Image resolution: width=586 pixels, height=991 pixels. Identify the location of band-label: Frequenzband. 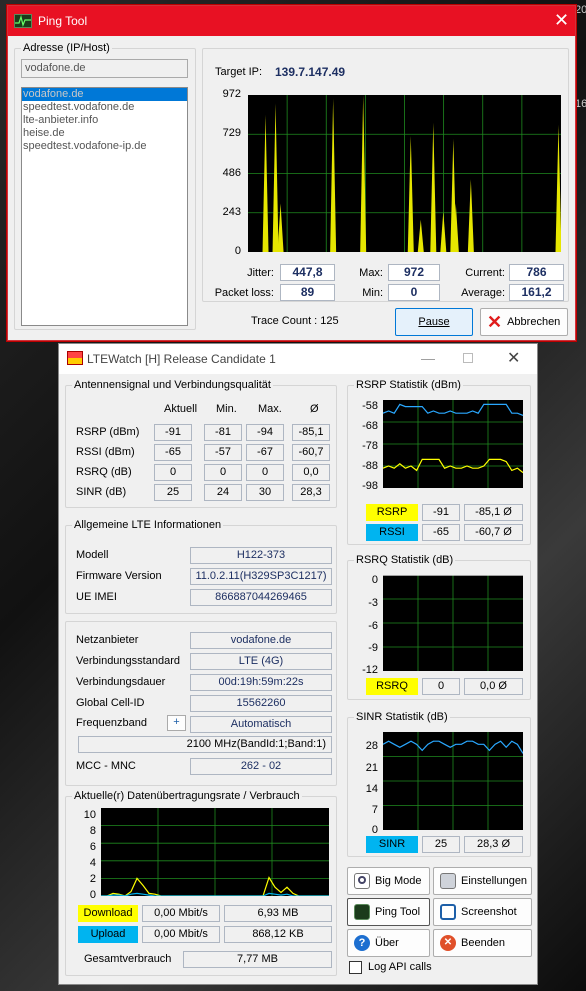
(111, 723).